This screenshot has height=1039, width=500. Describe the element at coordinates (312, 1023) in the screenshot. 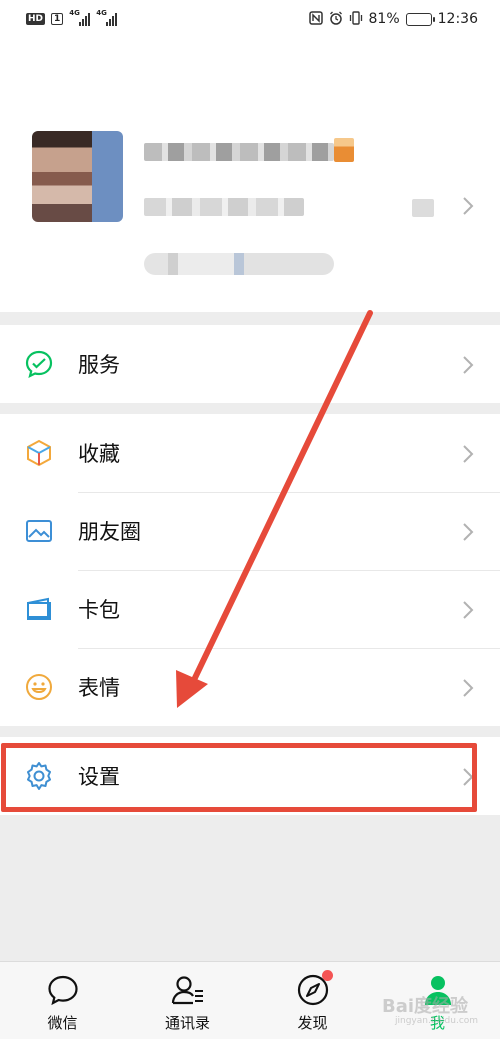

I see `tab-label: 发现` at that location.